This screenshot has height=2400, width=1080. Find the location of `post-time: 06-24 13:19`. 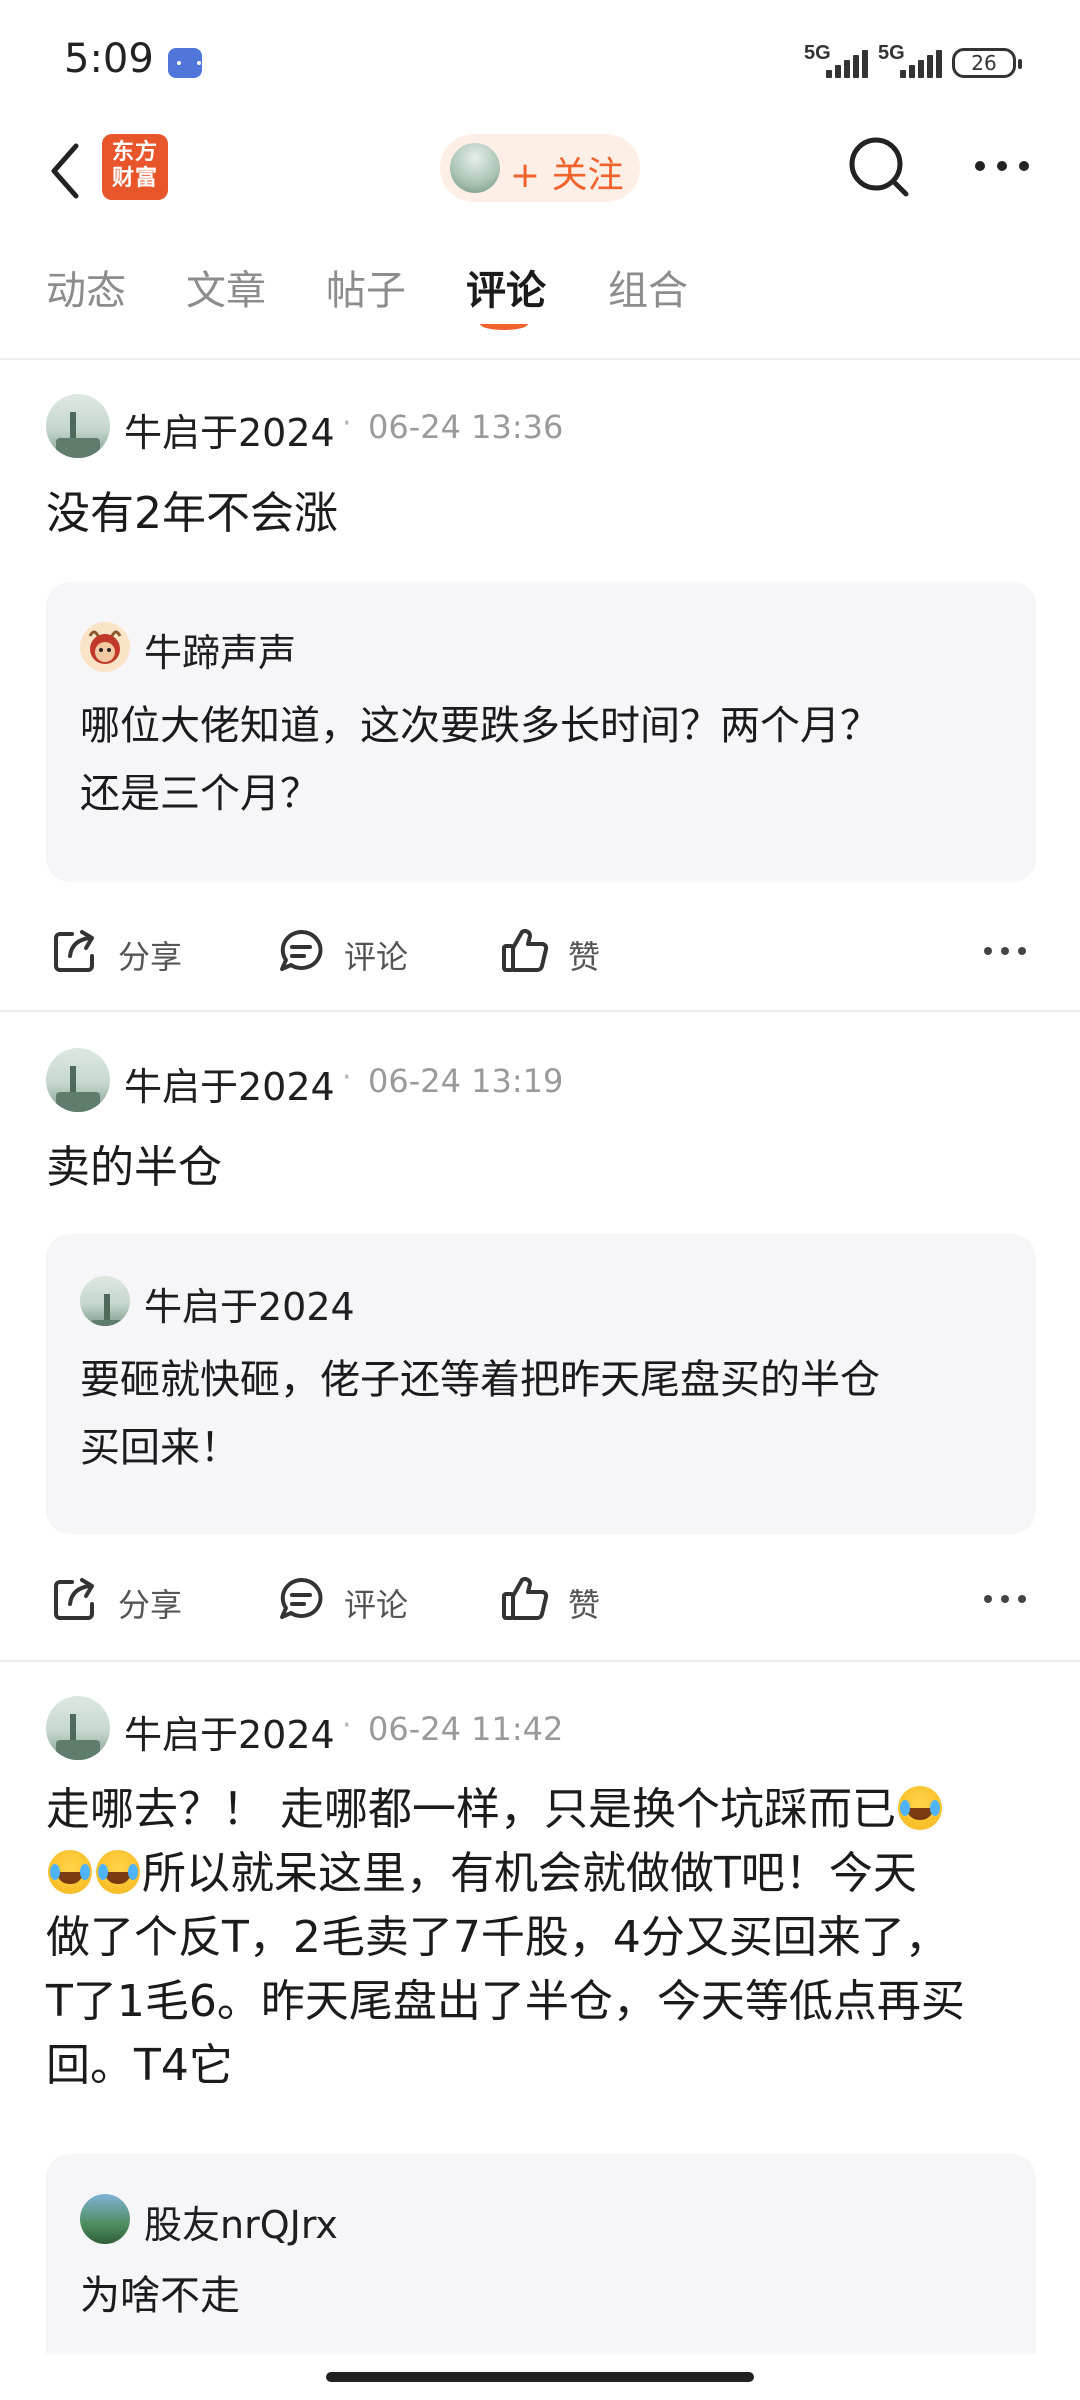

post-time: 06-24 13:19 is located at coordinates (466, 1081).